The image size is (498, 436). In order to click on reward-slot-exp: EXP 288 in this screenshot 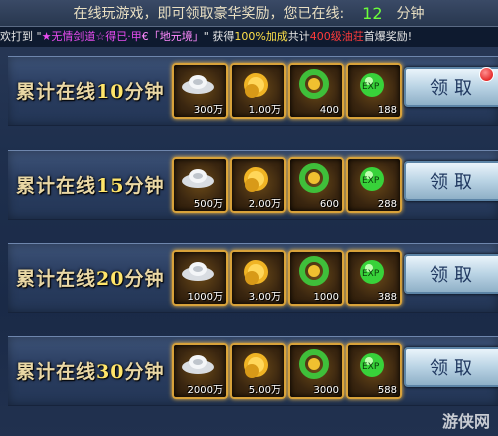, I will do `click(374, 185)`.